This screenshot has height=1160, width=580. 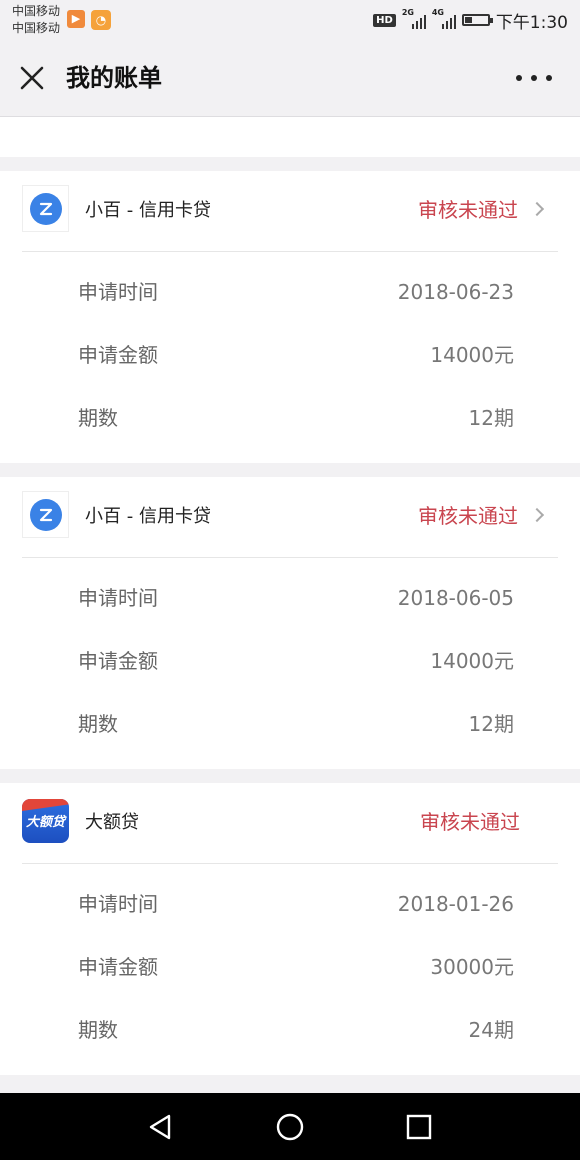 What do you see at coordinates (290, 291) in the screenshot?
I see `detail-row-apply-time: 申请时间 2018-06-23` at bounding box center [290, 291].